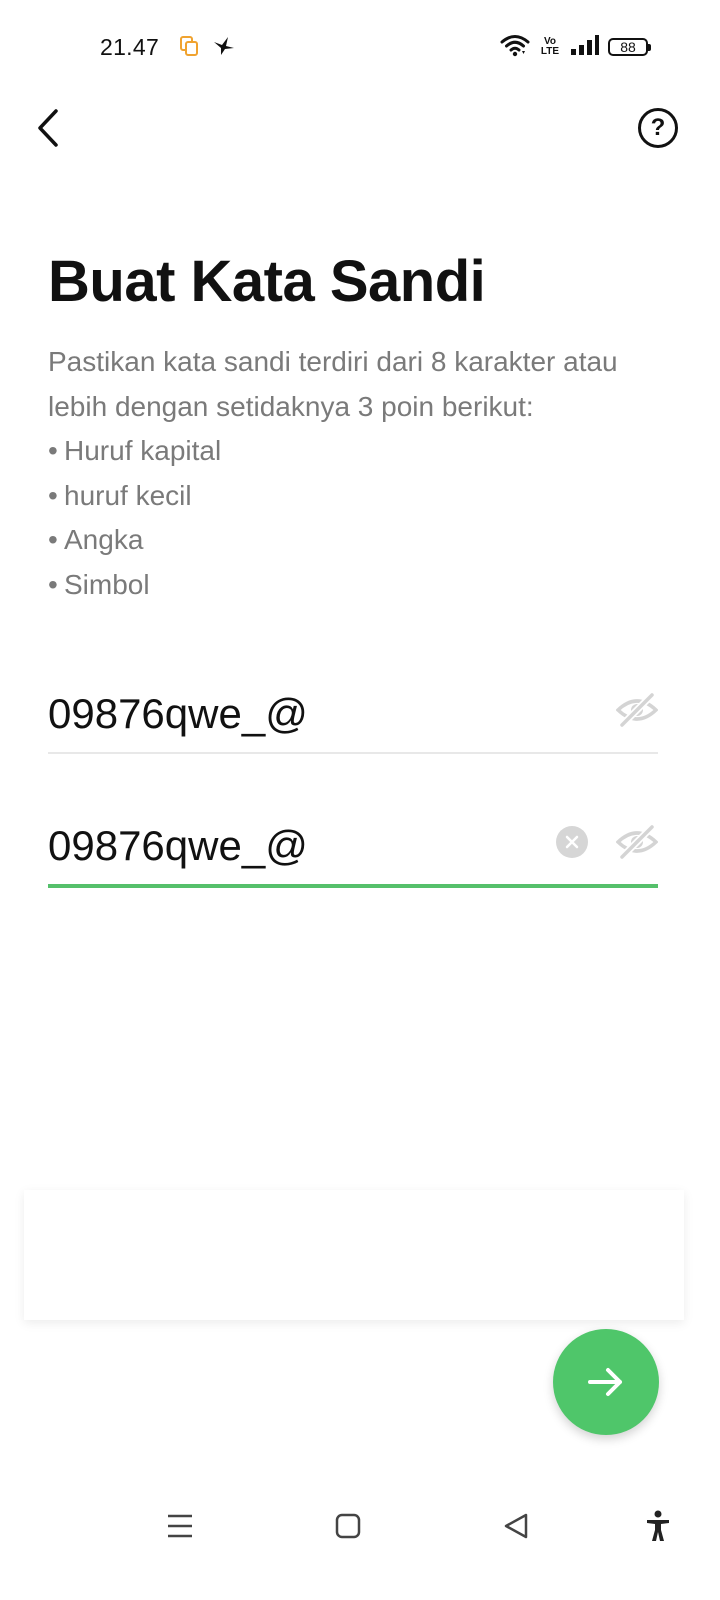 The height and width of the screenshot is (1600, 720). I want to click on back-button, so click(48, 128).